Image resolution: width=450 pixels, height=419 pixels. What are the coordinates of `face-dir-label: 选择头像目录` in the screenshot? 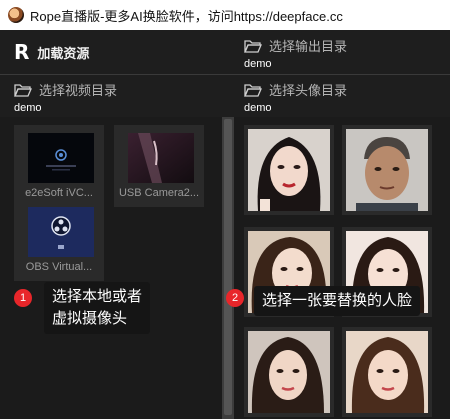 It's located at (308, 90).